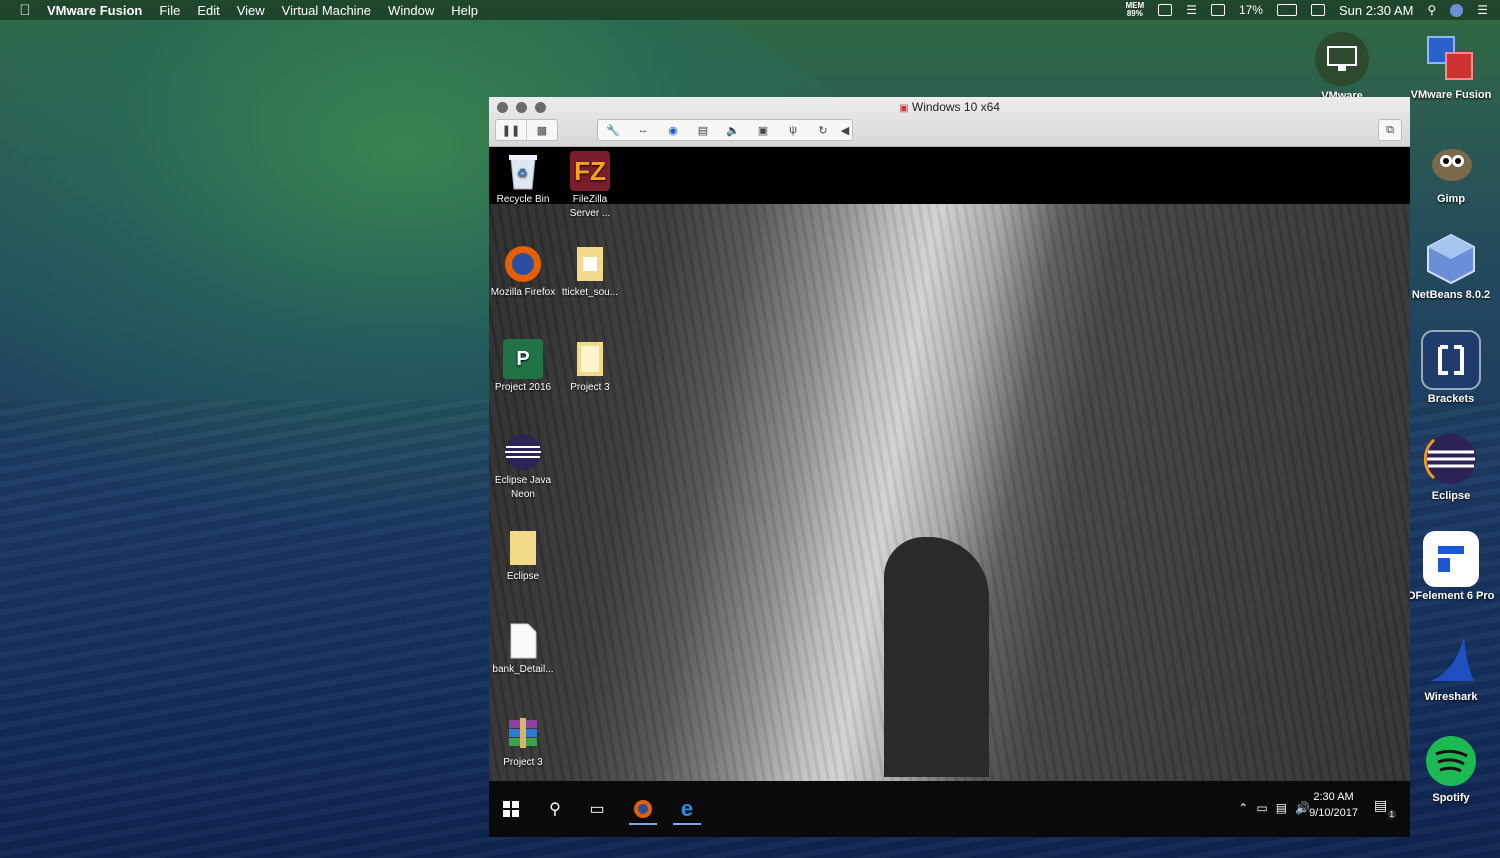 Image resolution: width=1500 pixels, height=858 pixels. What do you see at coordinates (1317, 10) in the screenshot?
I see `display-icon` at bounding box center [1317, 10].